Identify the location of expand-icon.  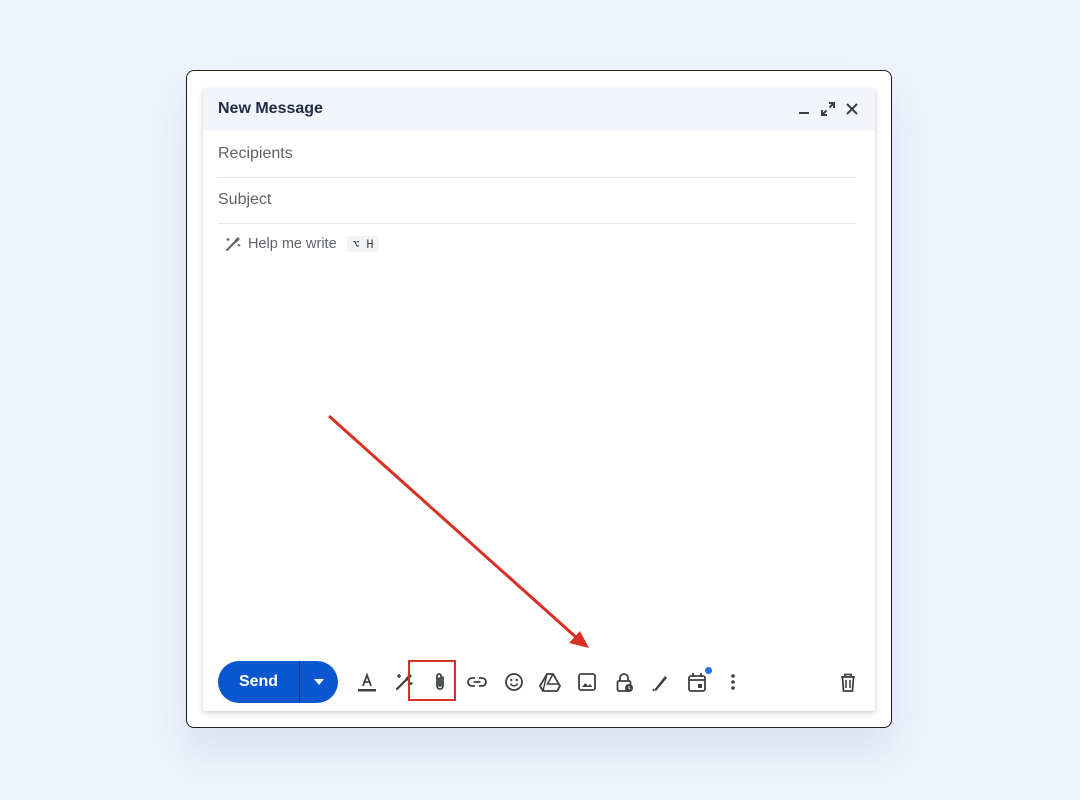
(828, 109).